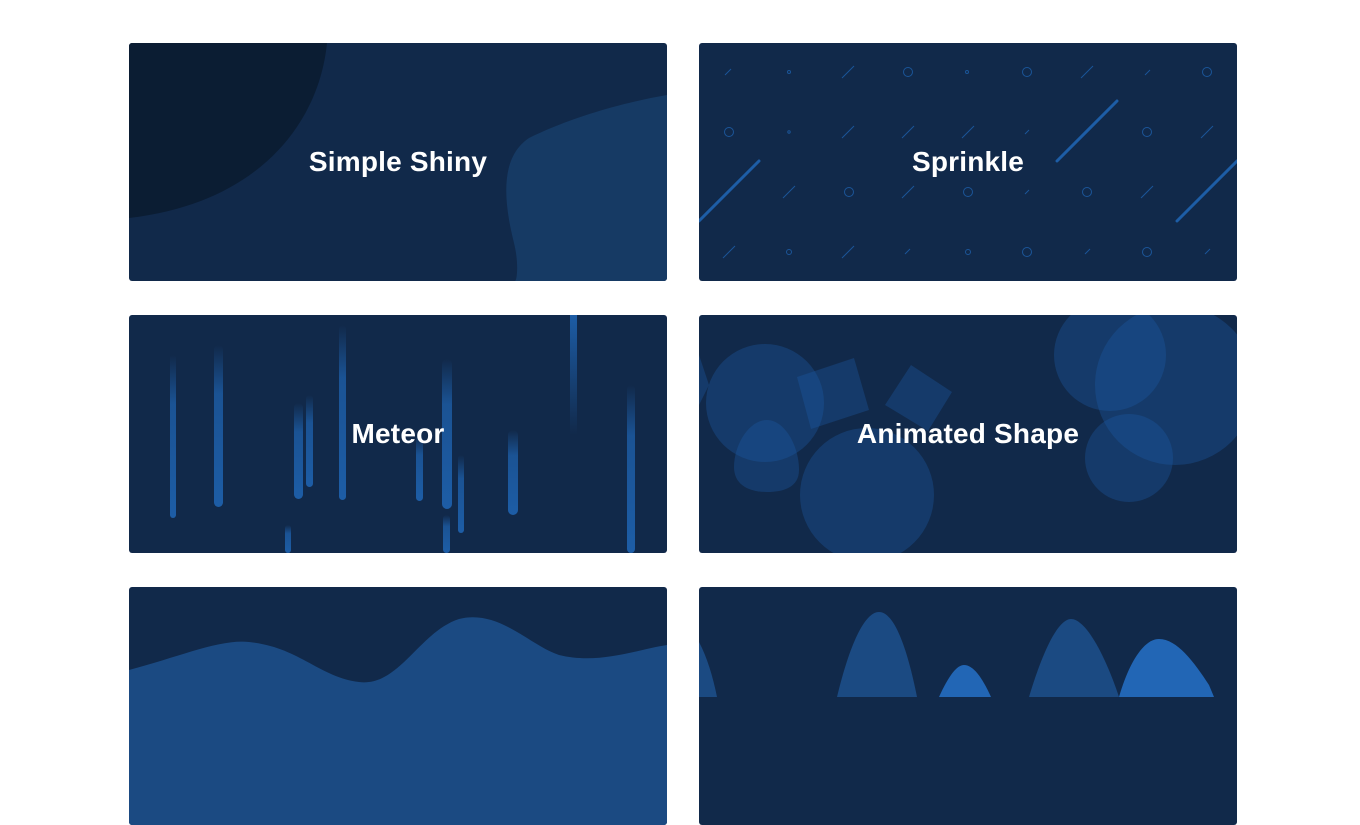 The height and width of the screenshot is (825, 1360). I want to click on card-wave, so click(398, 706).